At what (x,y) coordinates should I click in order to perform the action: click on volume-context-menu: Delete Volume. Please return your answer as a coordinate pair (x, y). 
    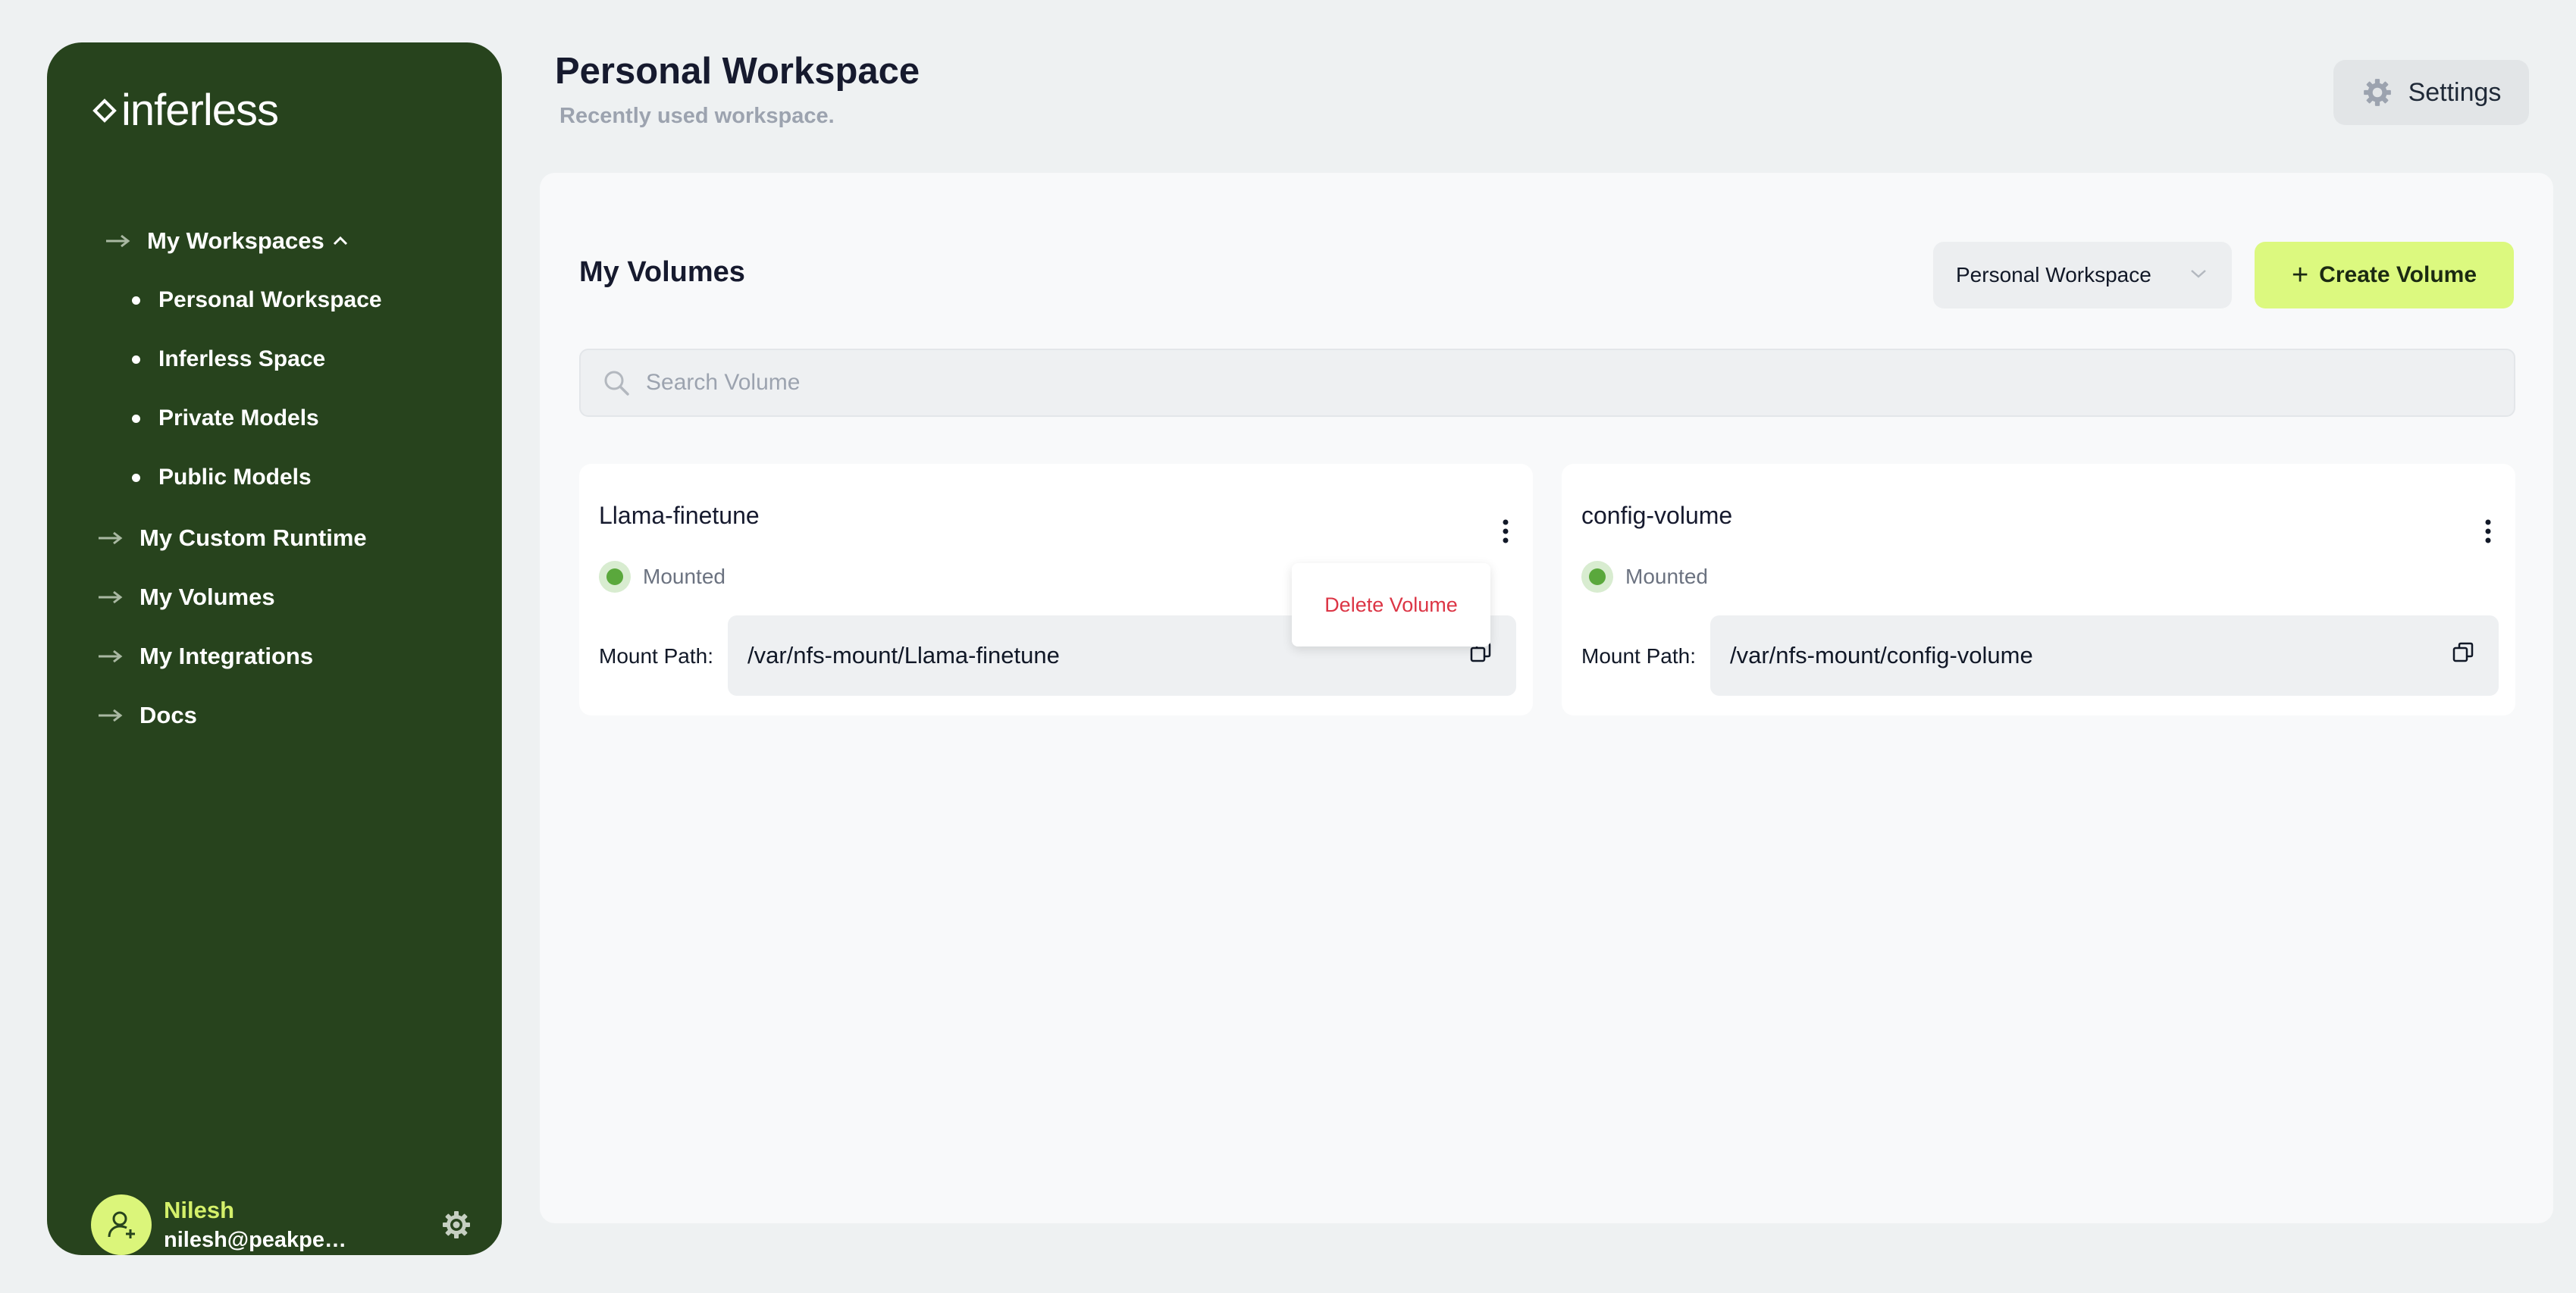
    Looking at the image, I should click on (1391, 604).